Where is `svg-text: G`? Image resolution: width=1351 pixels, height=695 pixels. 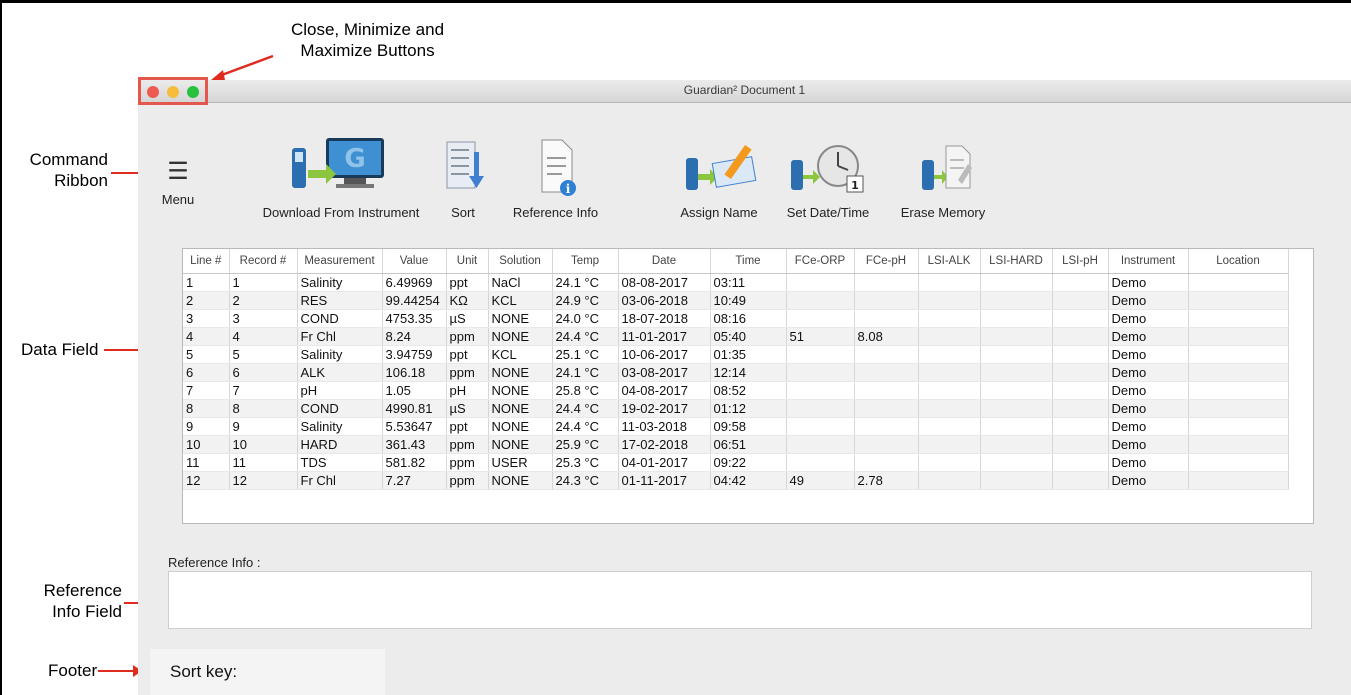 svg-text: G is located at coordinates (354, 159).